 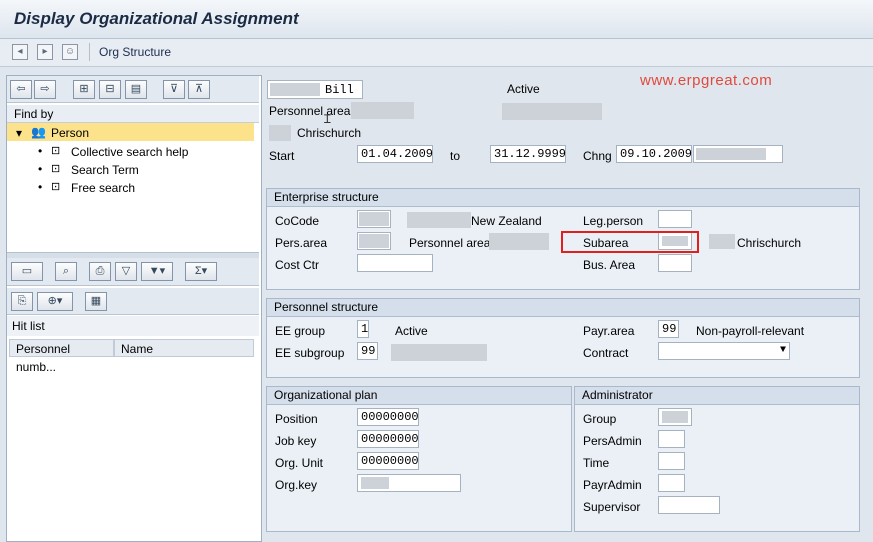 What do you see at coordinates (157, 271) in the screenshot?
I see `filter-dropdown-icon: ▼▾` at bounding box center [157, 271].